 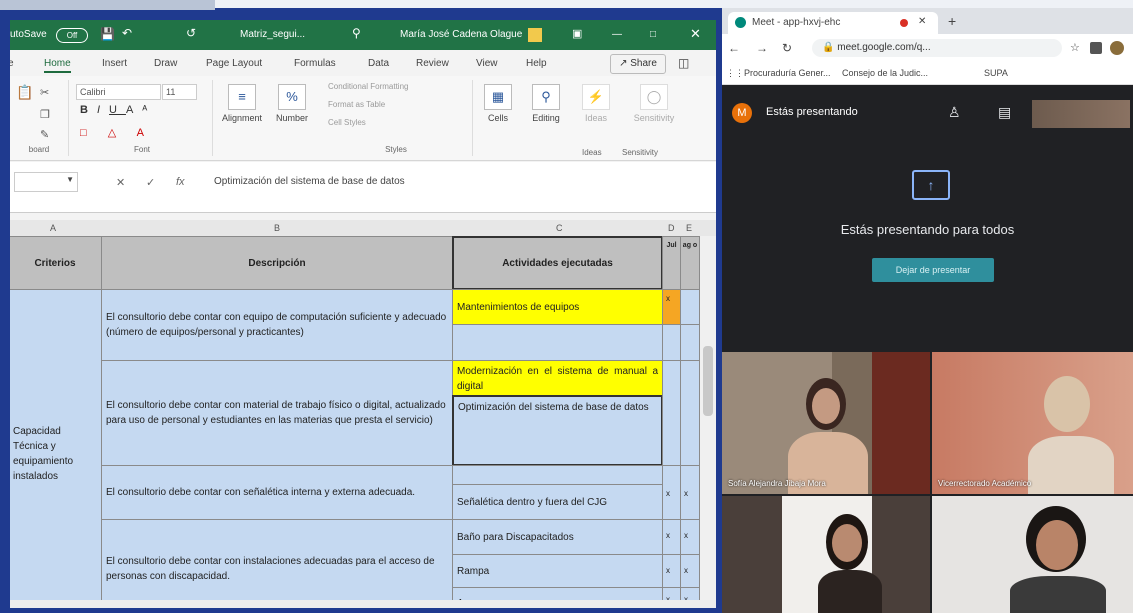 What do you see at coordinates (557, 571) in the screenshot?
I see `actividad-row-4-2: Rampa` at bounding box center [557, 571].